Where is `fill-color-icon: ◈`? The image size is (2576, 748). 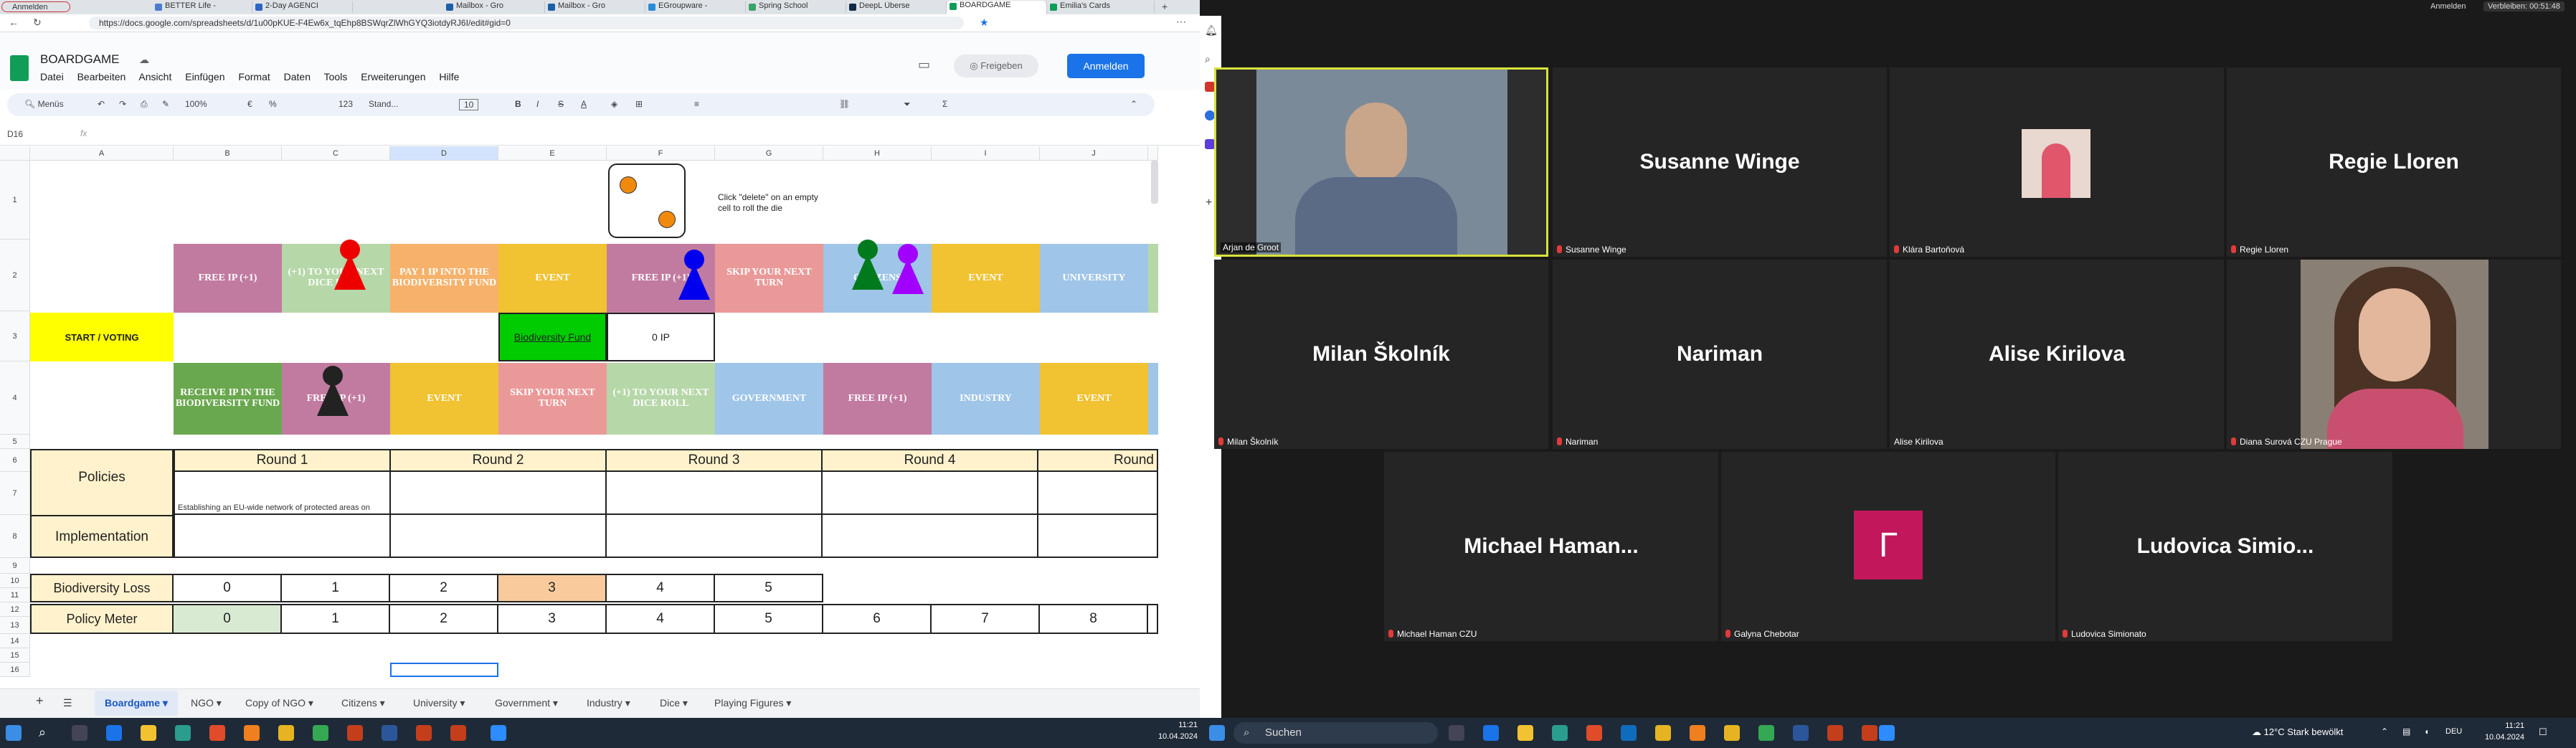 fill-color-icon: ◈ is located at coordinates (614, 104).